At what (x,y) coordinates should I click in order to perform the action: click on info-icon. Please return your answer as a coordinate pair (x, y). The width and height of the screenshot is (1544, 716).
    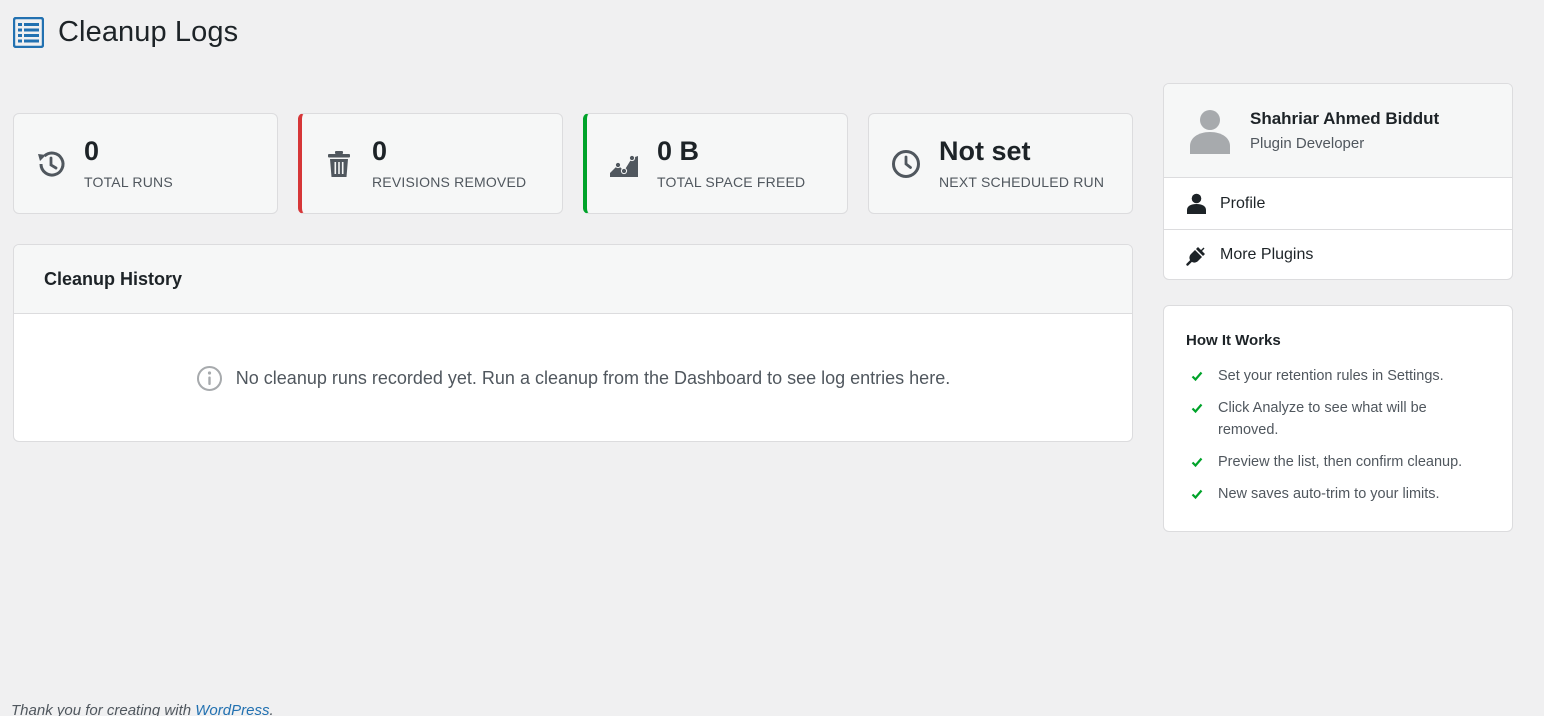
    Looking at the image, I should click on (209, 378).